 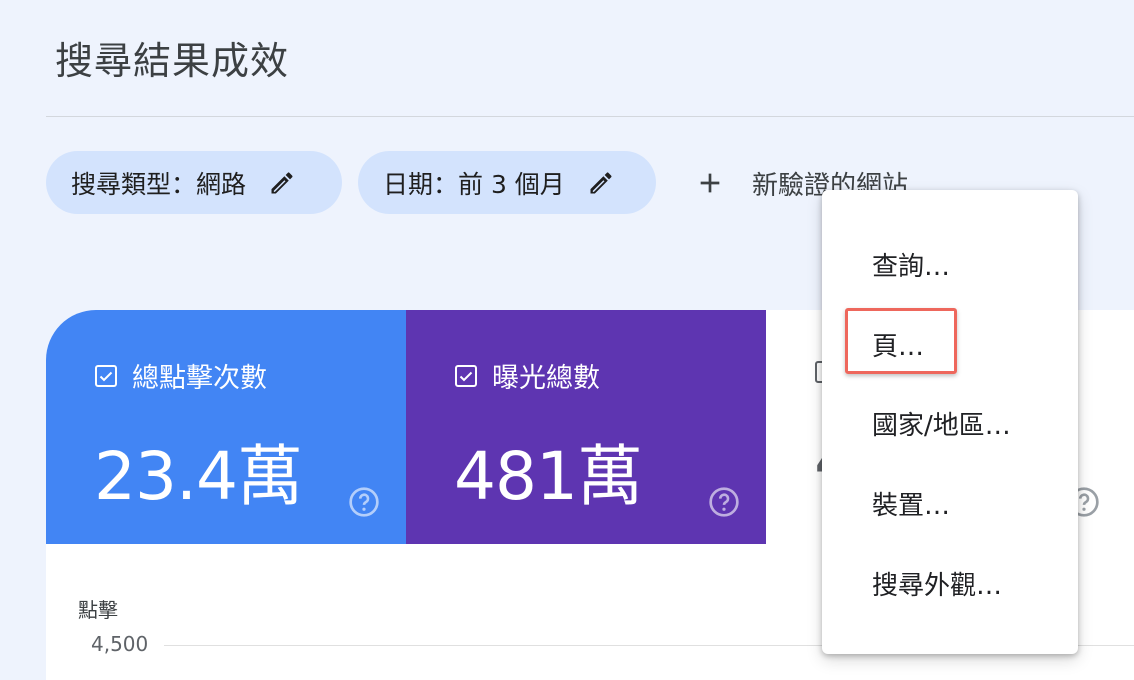 What do you see at coordinates (226, 427) in the screenshot?
I see `metric-card-clicks: 總點擊次數 23.4萬` at bounding box center [226, 427].